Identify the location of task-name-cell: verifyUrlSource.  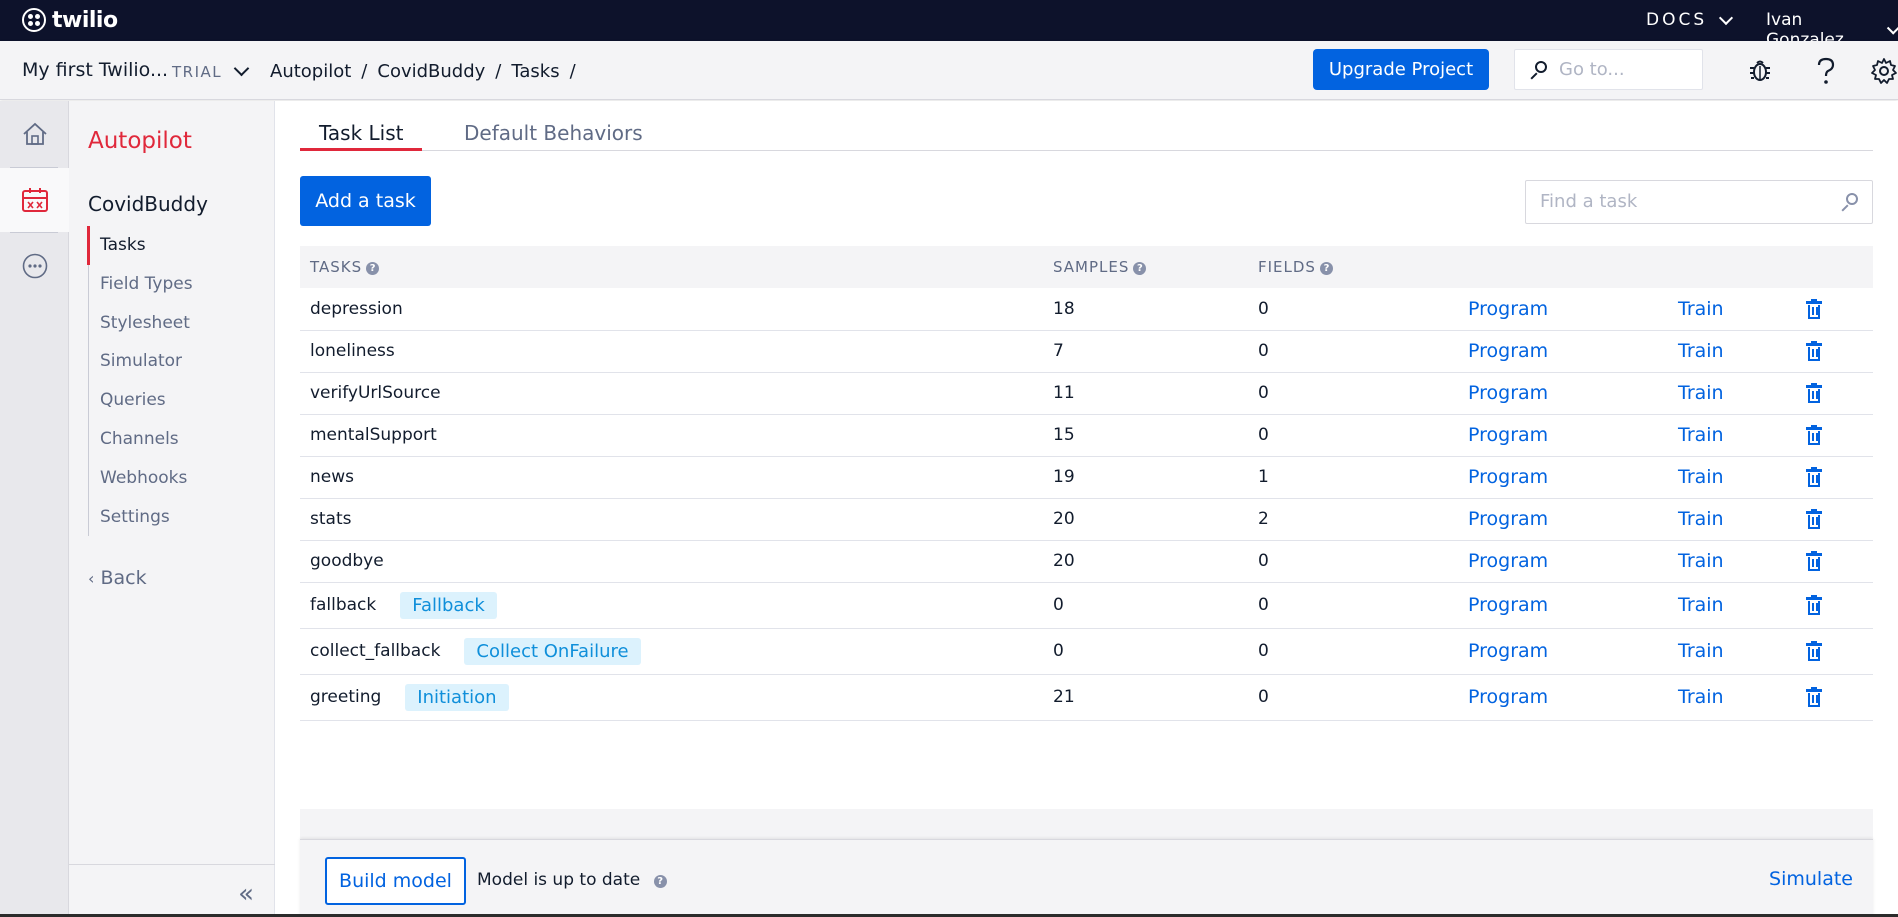
(671, 393).